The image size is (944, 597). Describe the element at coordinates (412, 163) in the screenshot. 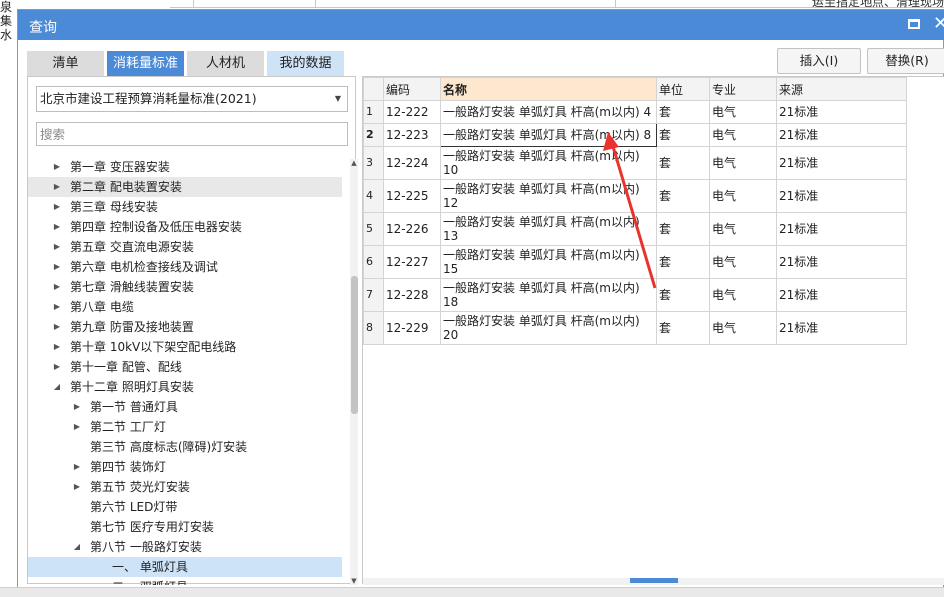

I see `code-cell: 12-224` at that location.